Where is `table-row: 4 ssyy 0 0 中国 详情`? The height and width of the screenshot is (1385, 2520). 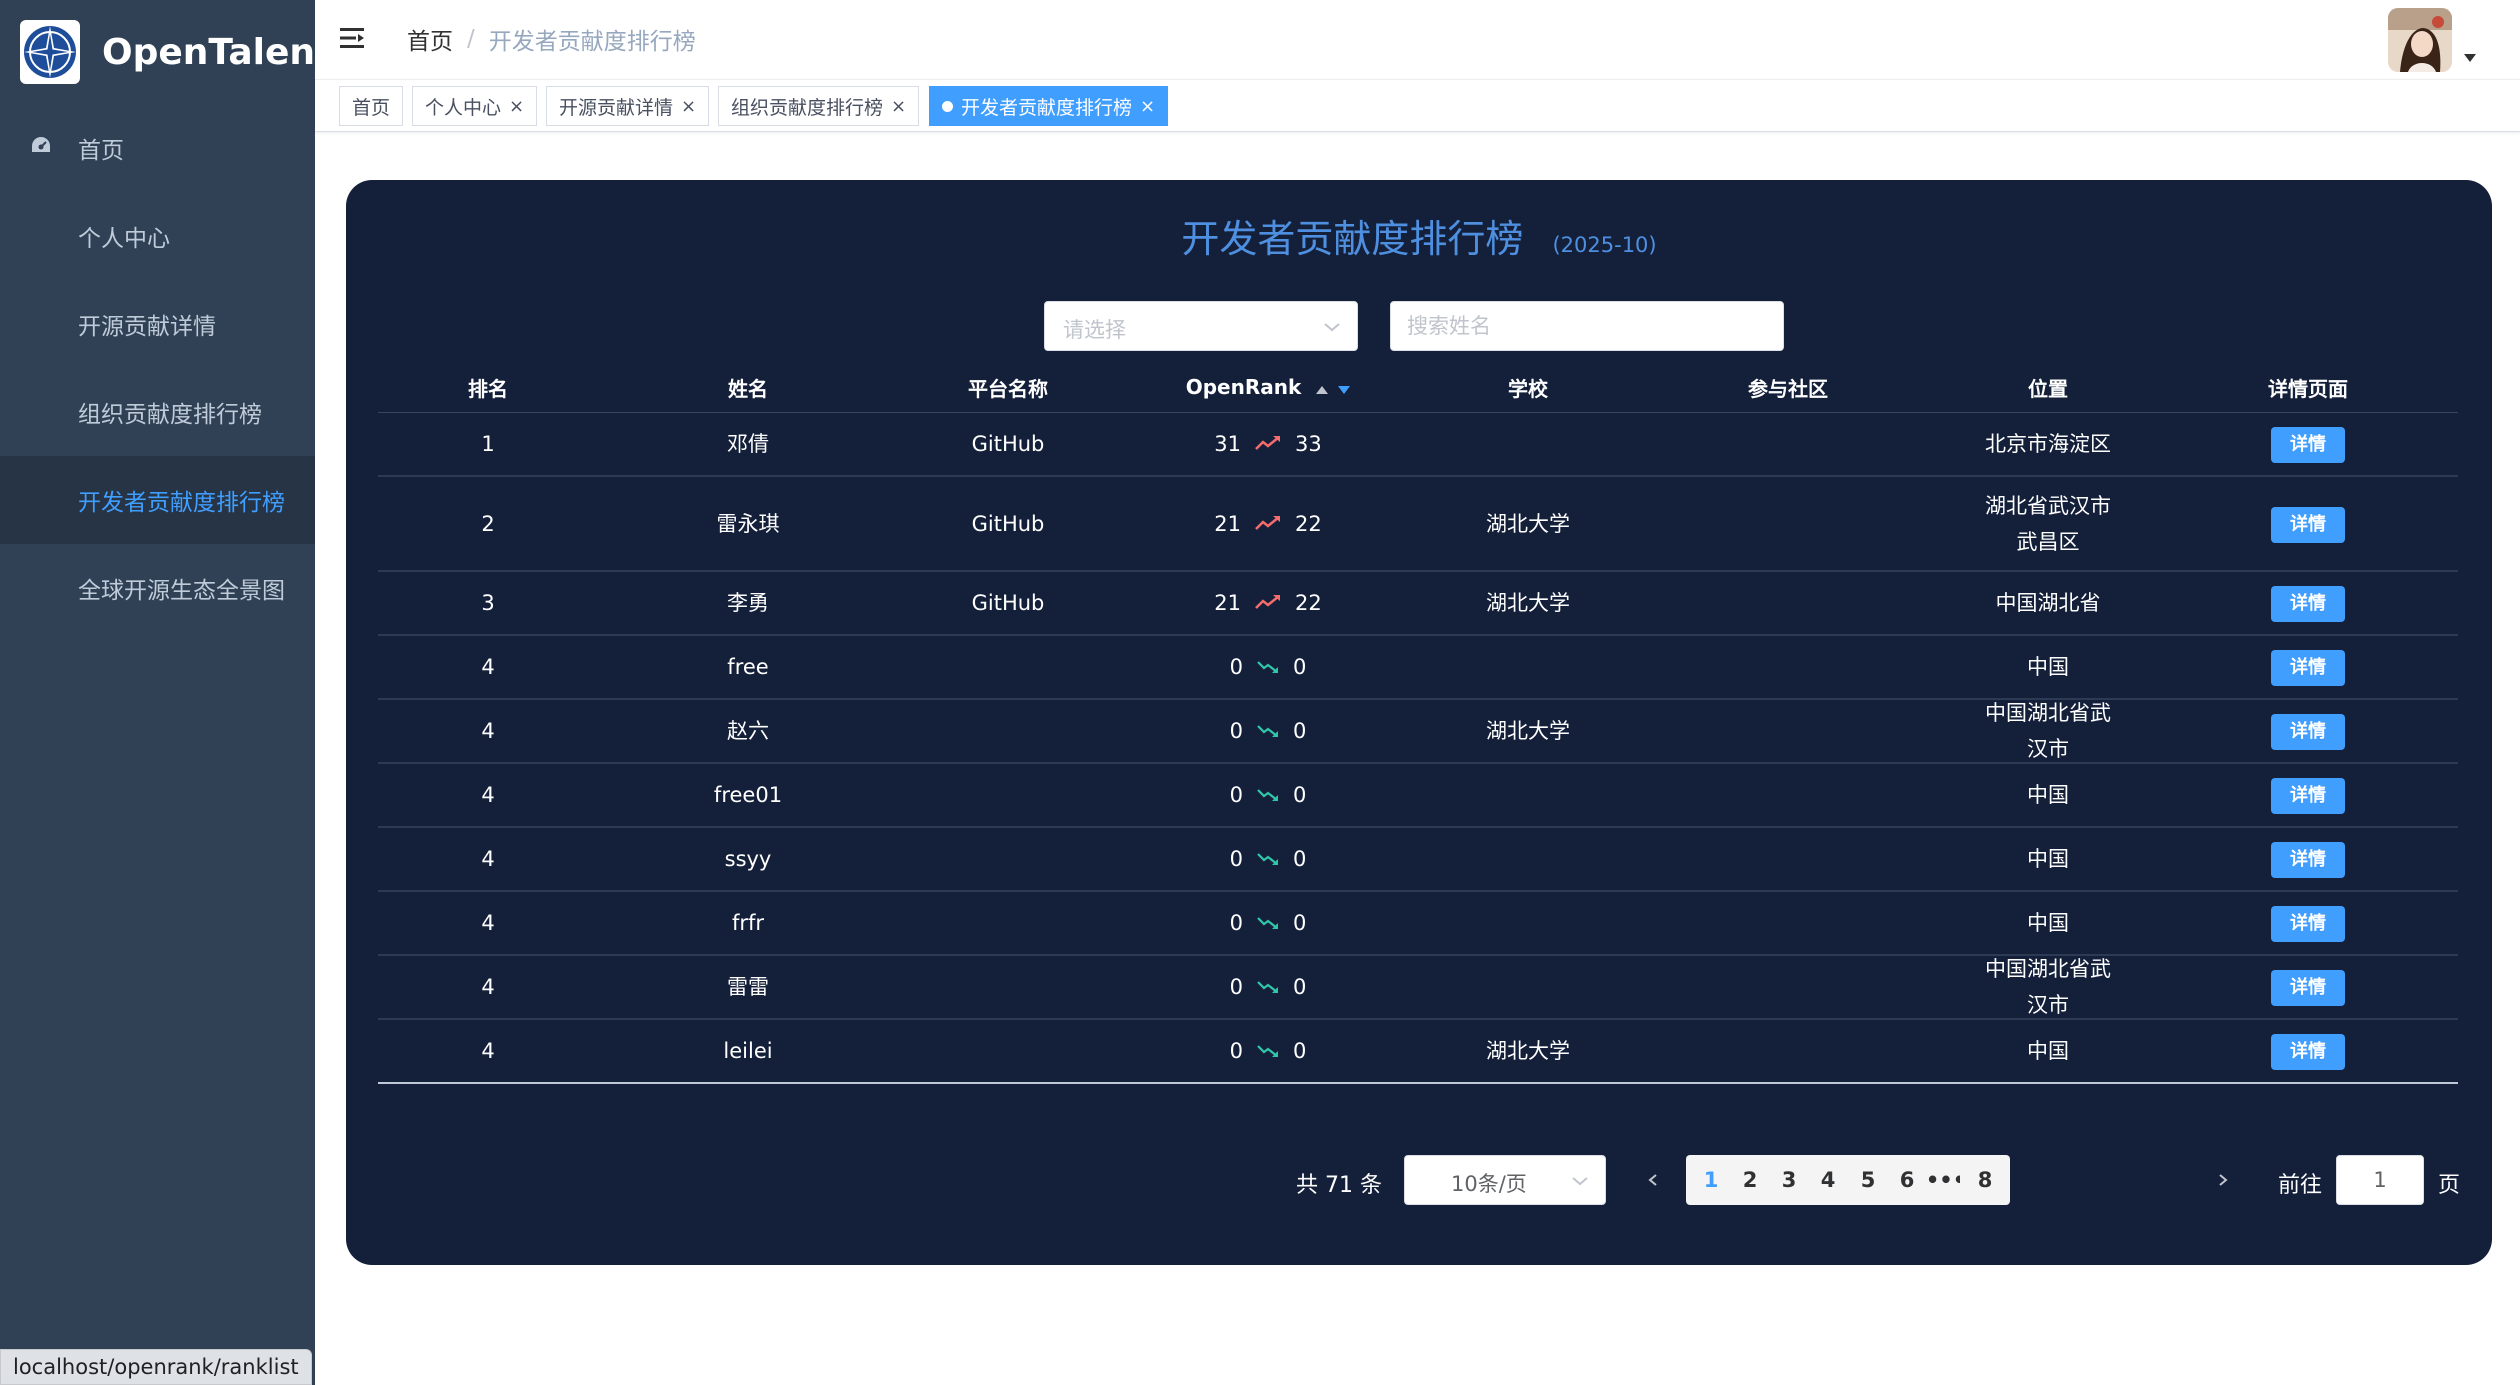
table-row: 4 ssyy 0 0 中国 详情 is located at coordinates (1418, 860).